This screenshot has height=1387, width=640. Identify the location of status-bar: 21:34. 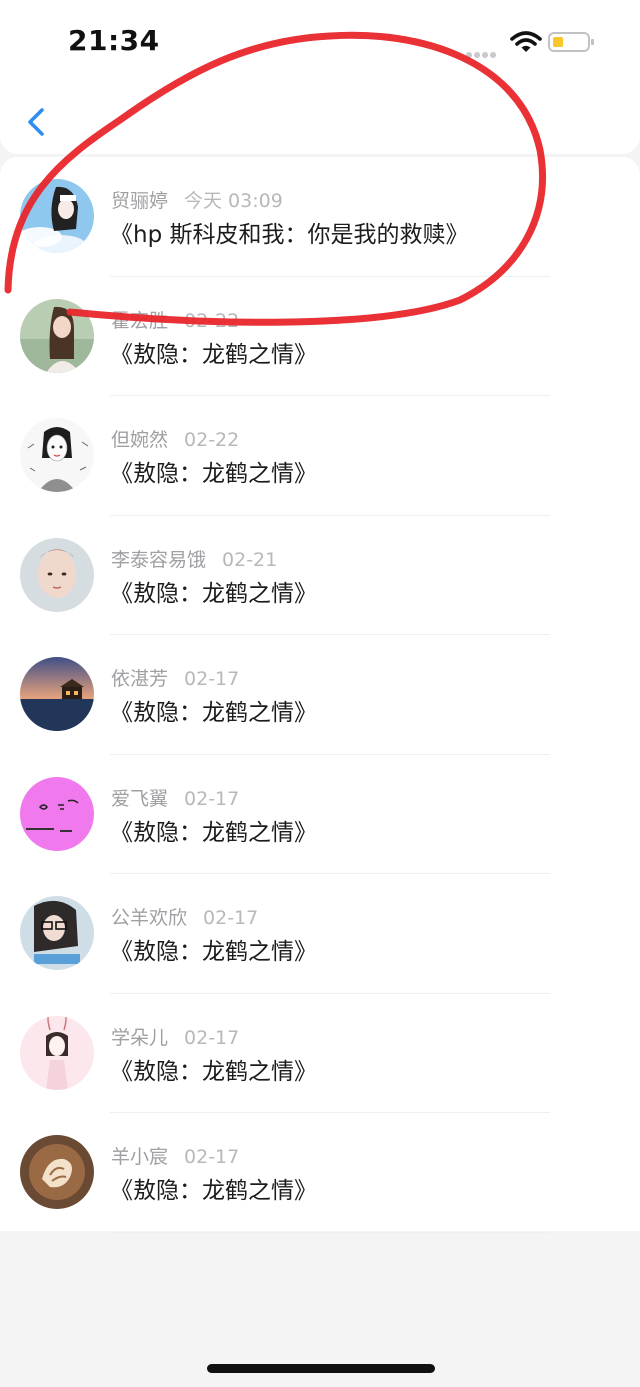
(320, 40).